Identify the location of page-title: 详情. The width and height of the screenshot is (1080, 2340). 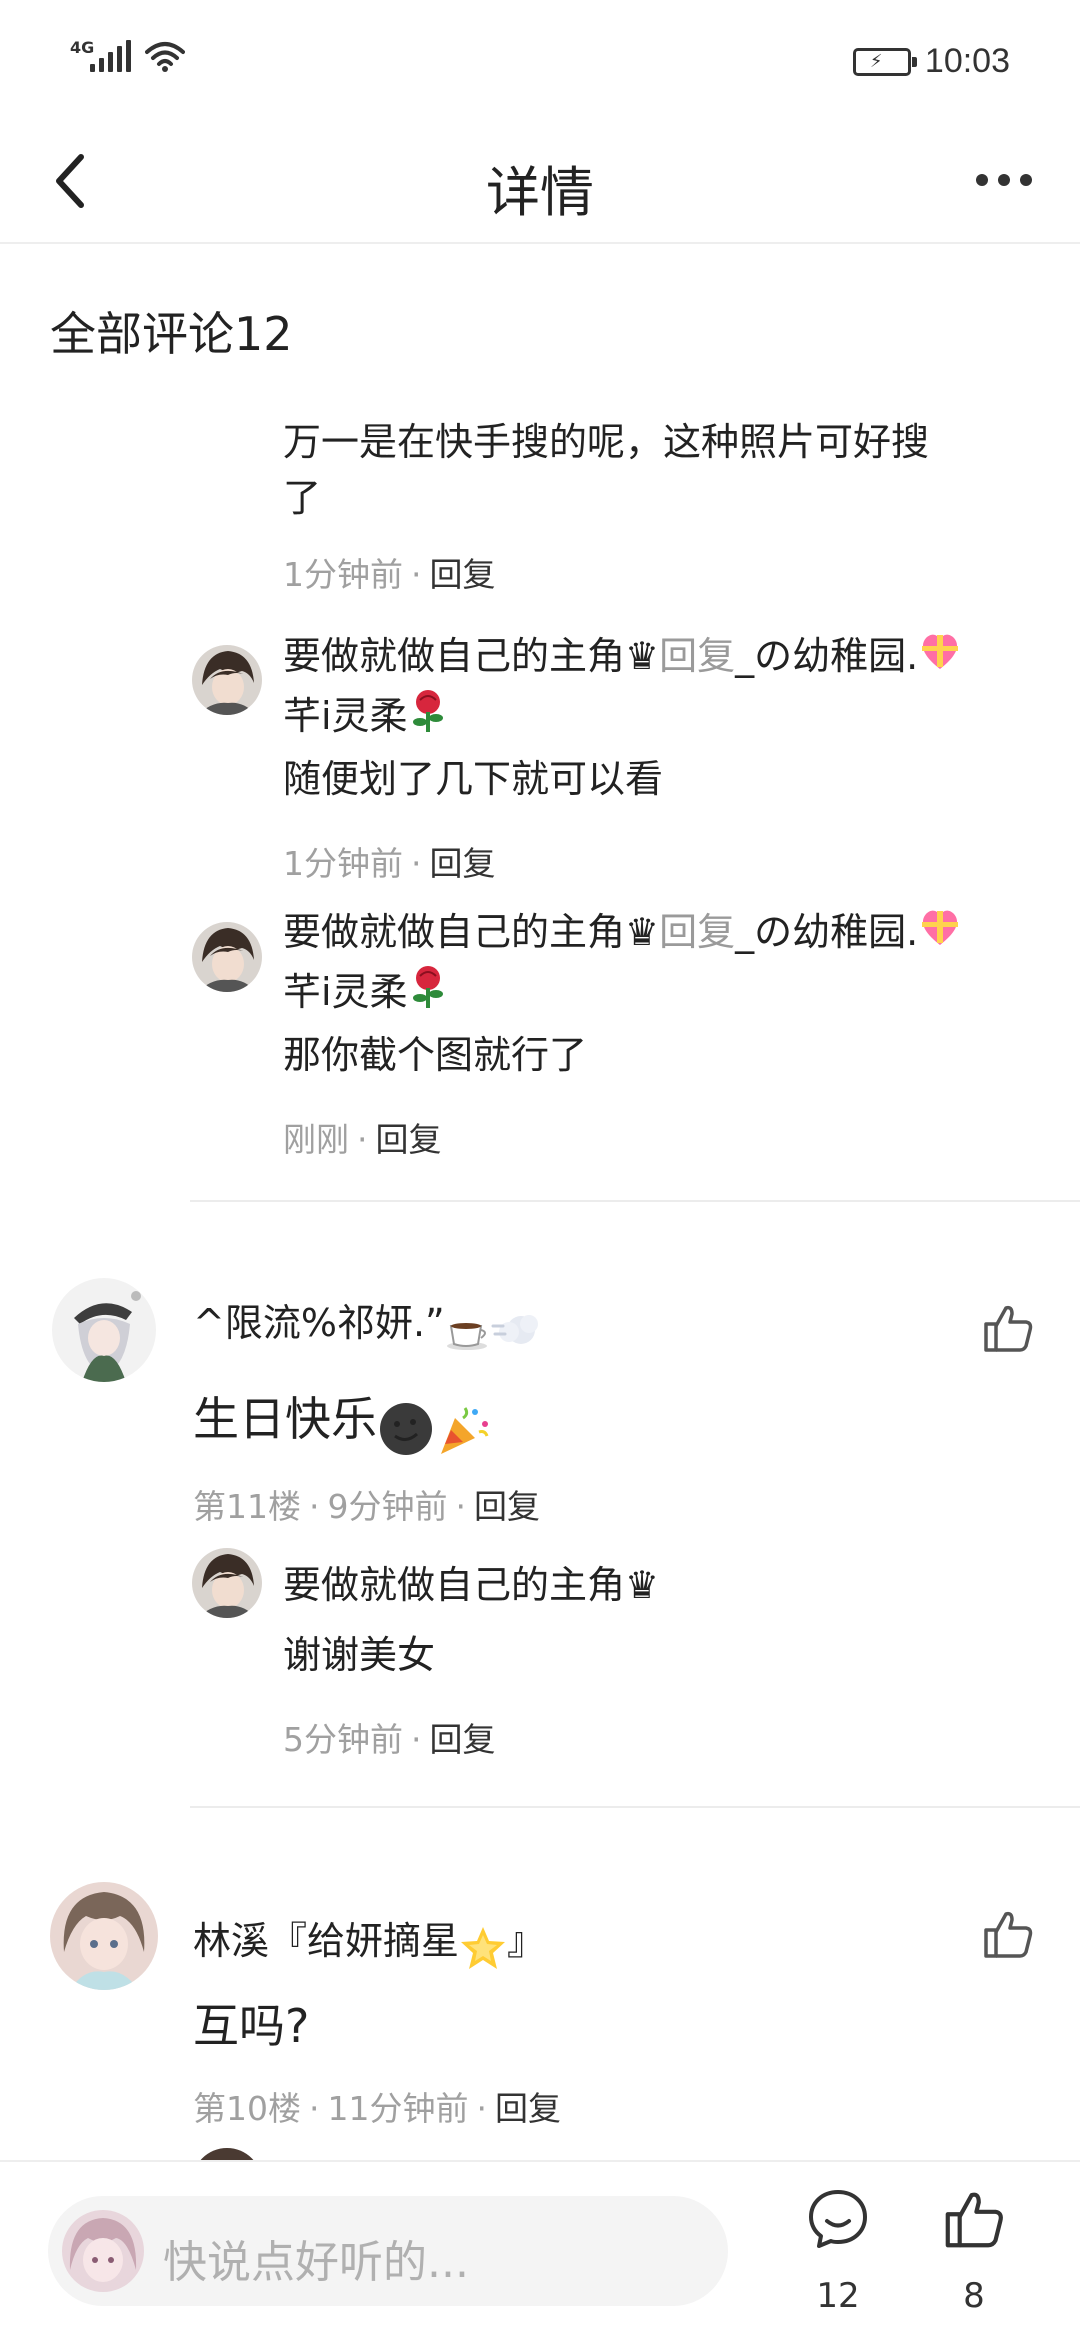
(540, 192).